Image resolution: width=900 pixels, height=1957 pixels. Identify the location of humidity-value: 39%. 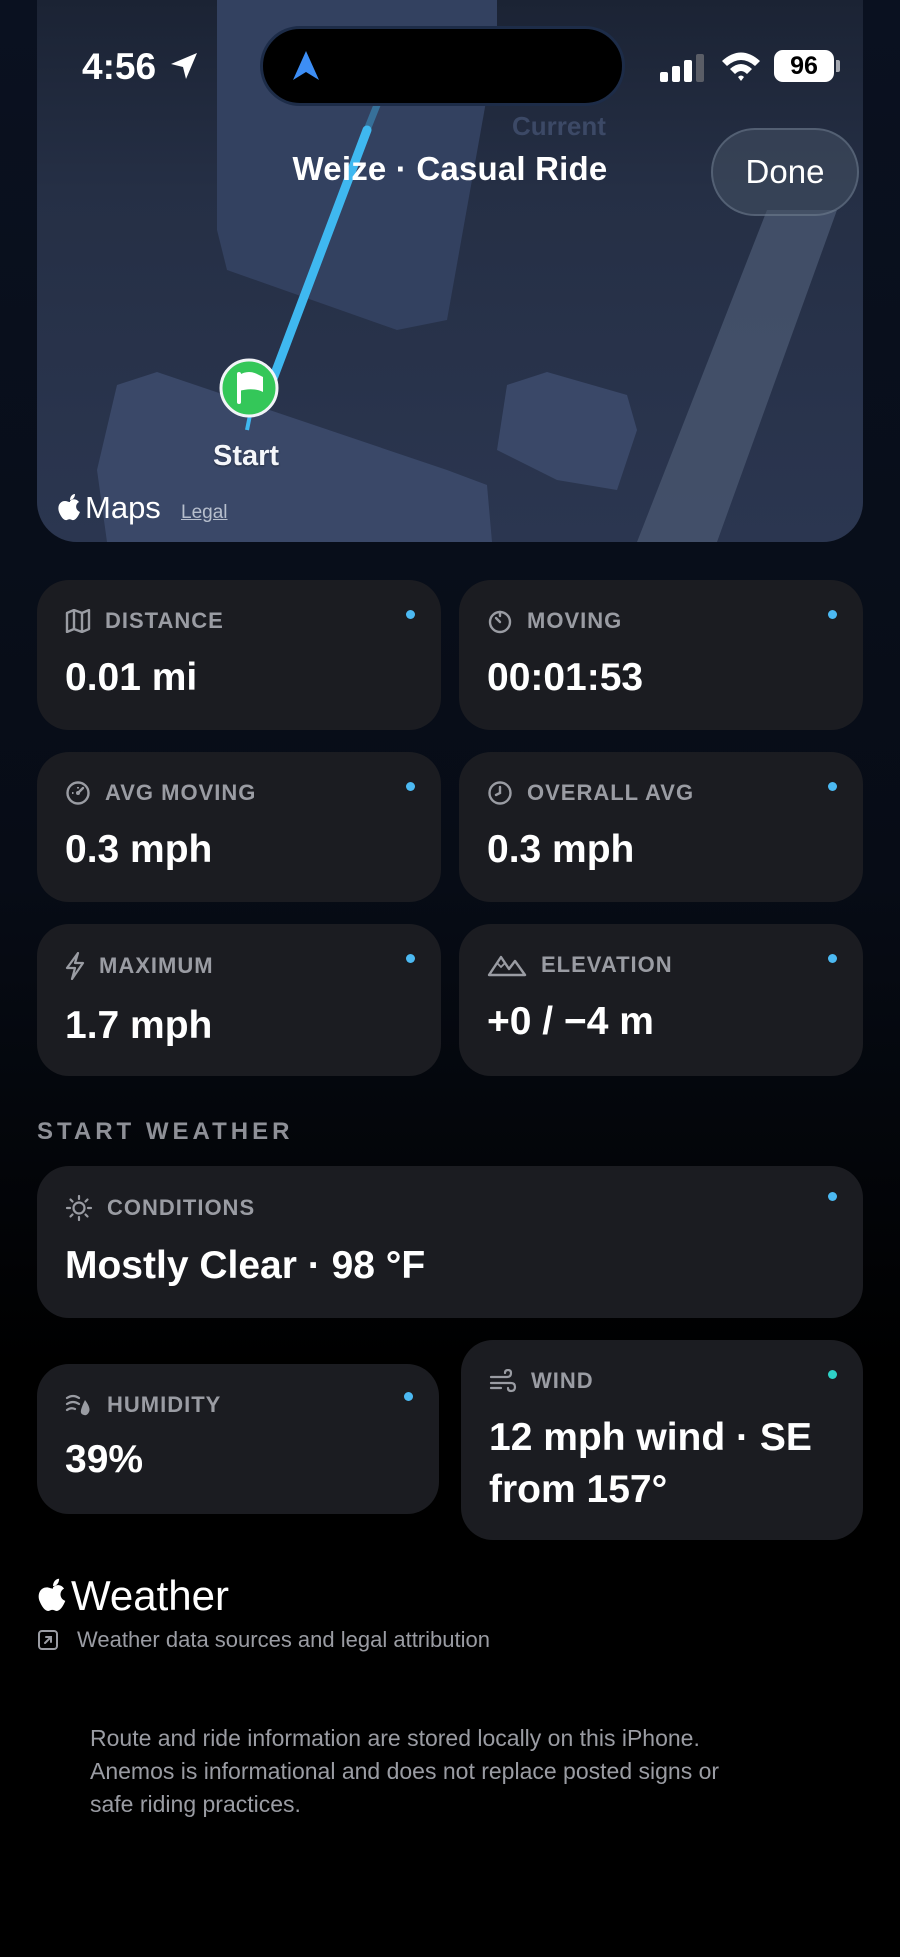
(104, 1459).